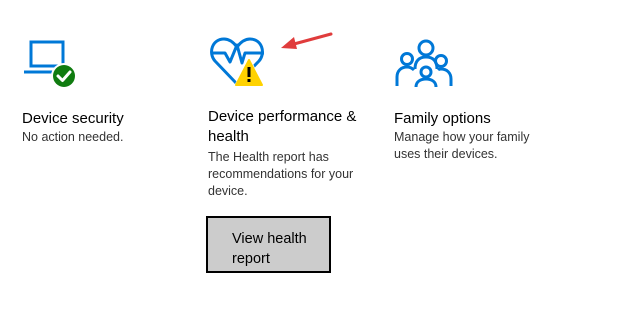 The height and width of the screenshot is (310, 619). I want to click on family-options-title: Family options, so click(442, 118).